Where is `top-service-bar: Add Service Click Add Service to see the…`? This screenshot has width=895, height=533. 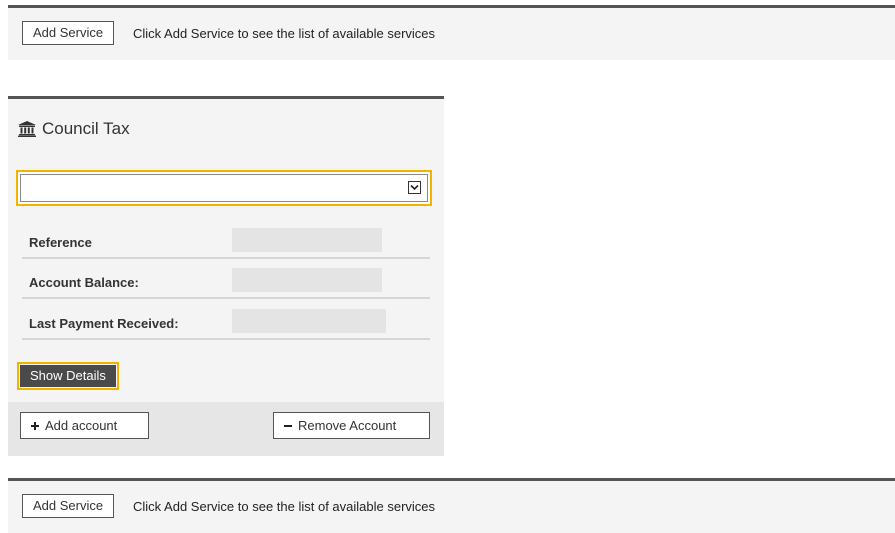
top-service-bar: Add Service Click Add Service to see the… is located at coordinates (451, 32).